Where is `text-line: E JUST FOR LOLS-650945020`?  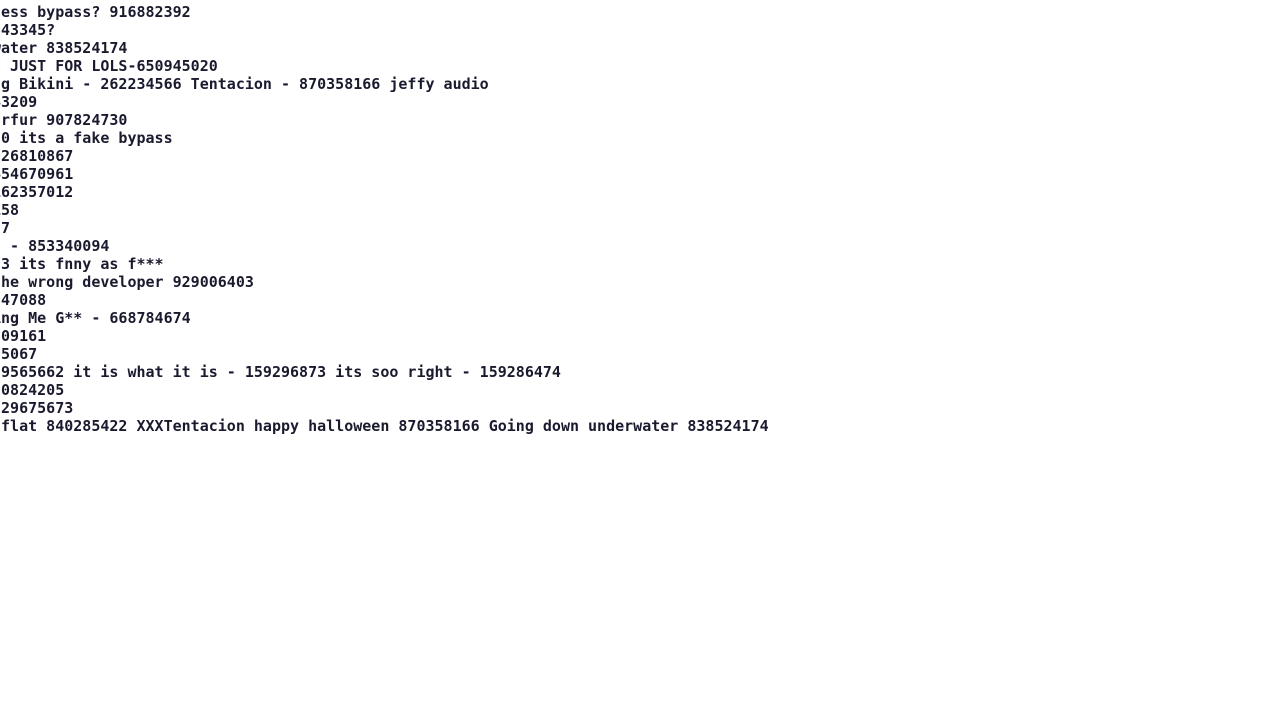
text-line: E JUST FOR LOLS-650945020 is located at coordinates (109, 66).